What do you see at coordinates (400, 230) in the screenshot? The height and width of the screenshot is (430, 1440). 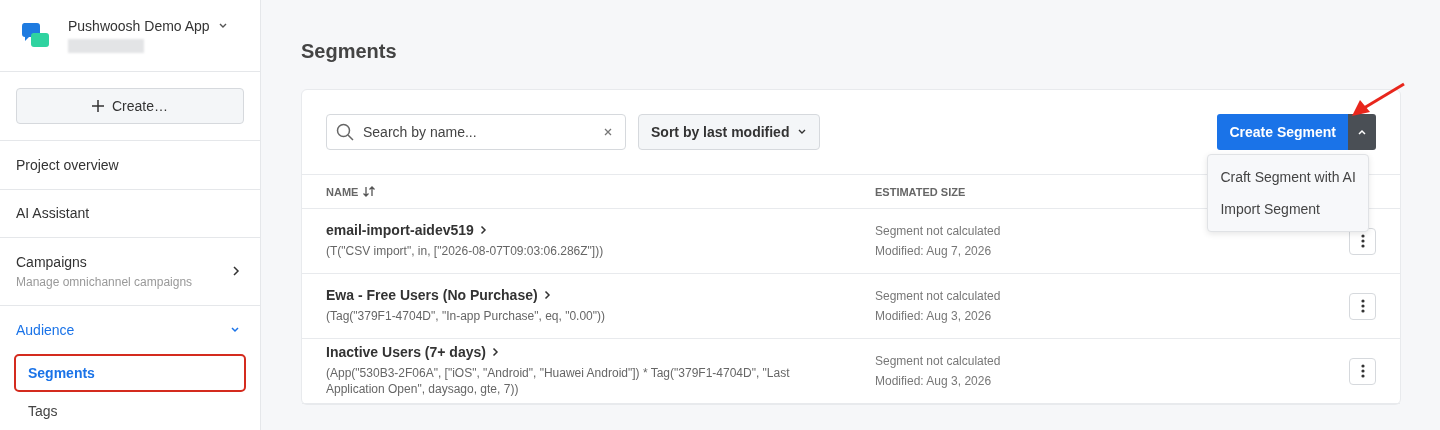 I see `segment-name: email-import-aidev519` at bounding box center [400, 230].